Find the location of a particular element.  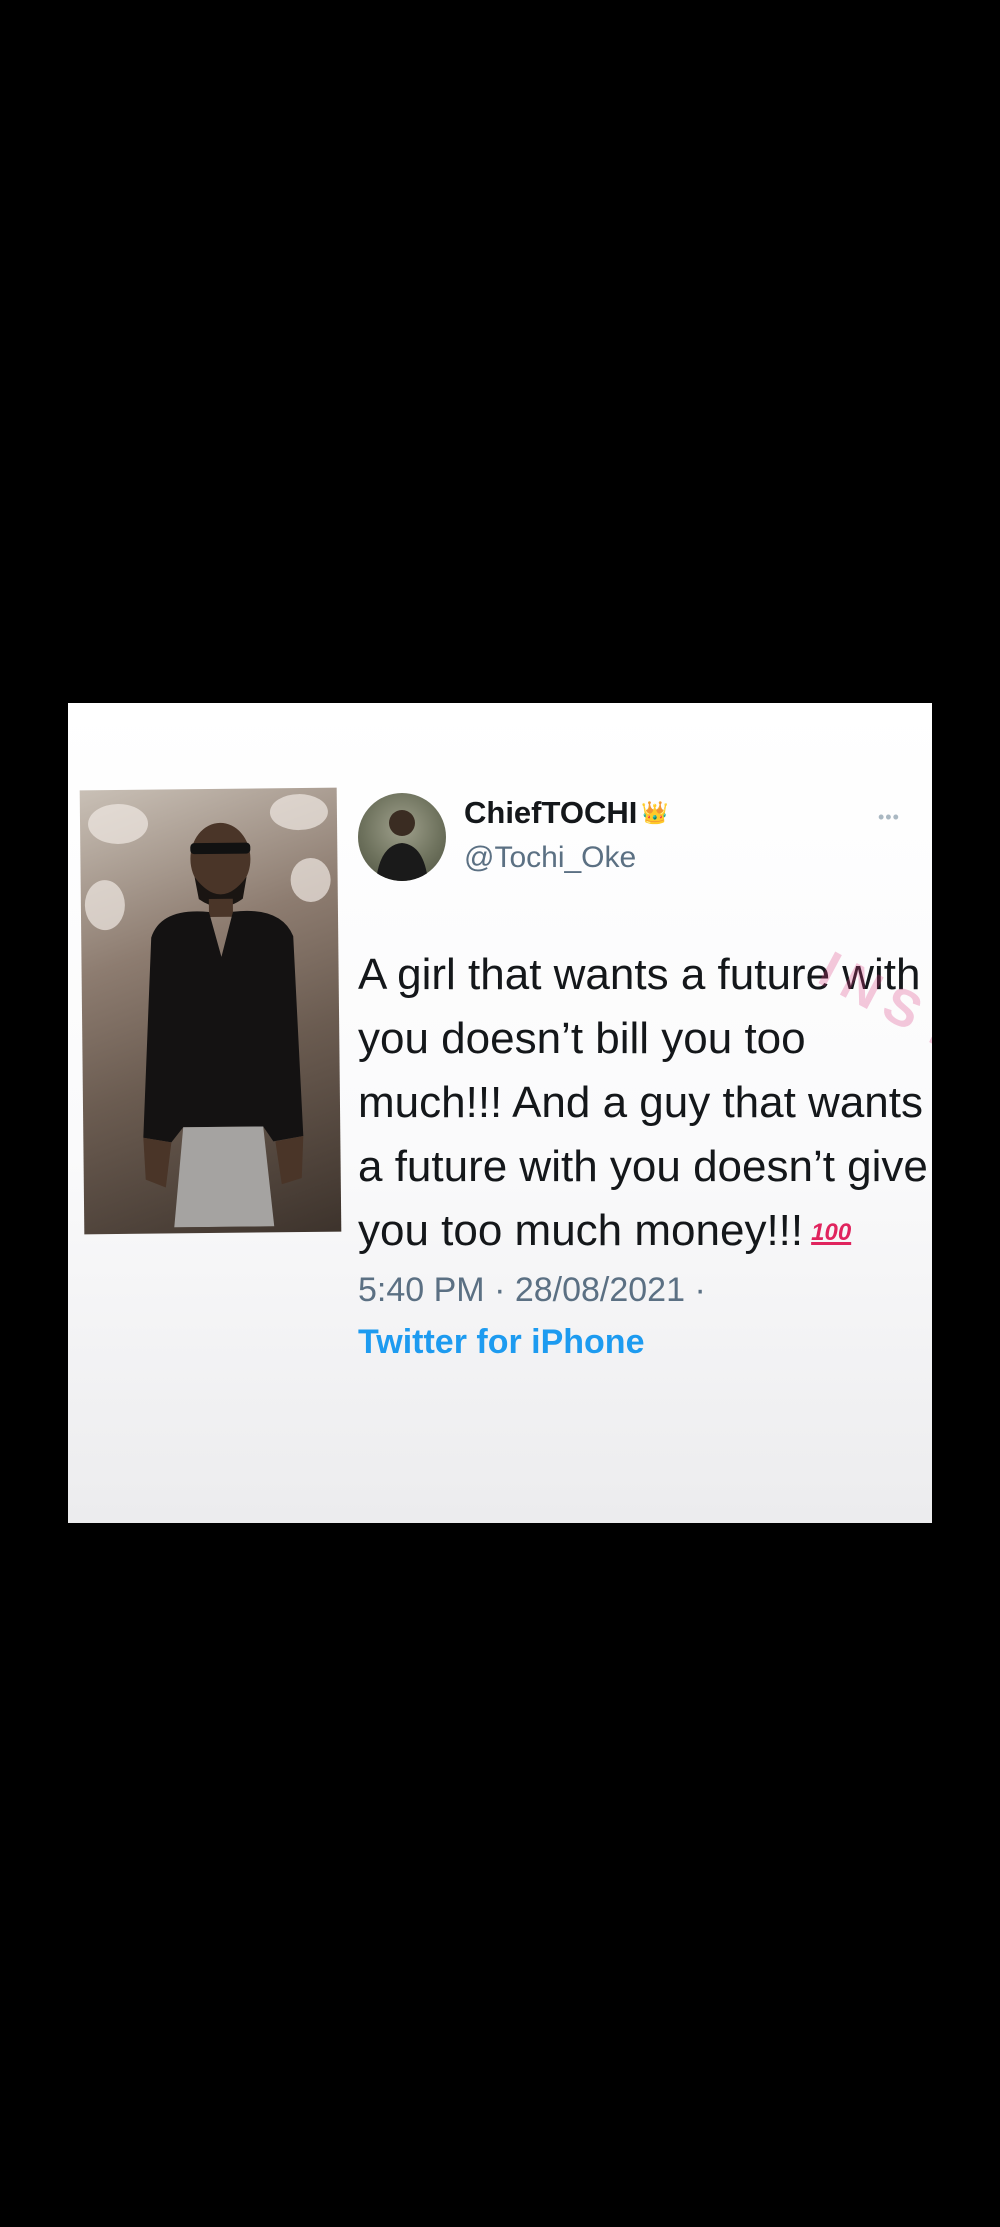

display-name: ChiefTOCHI is located at coordinates (550, 813).